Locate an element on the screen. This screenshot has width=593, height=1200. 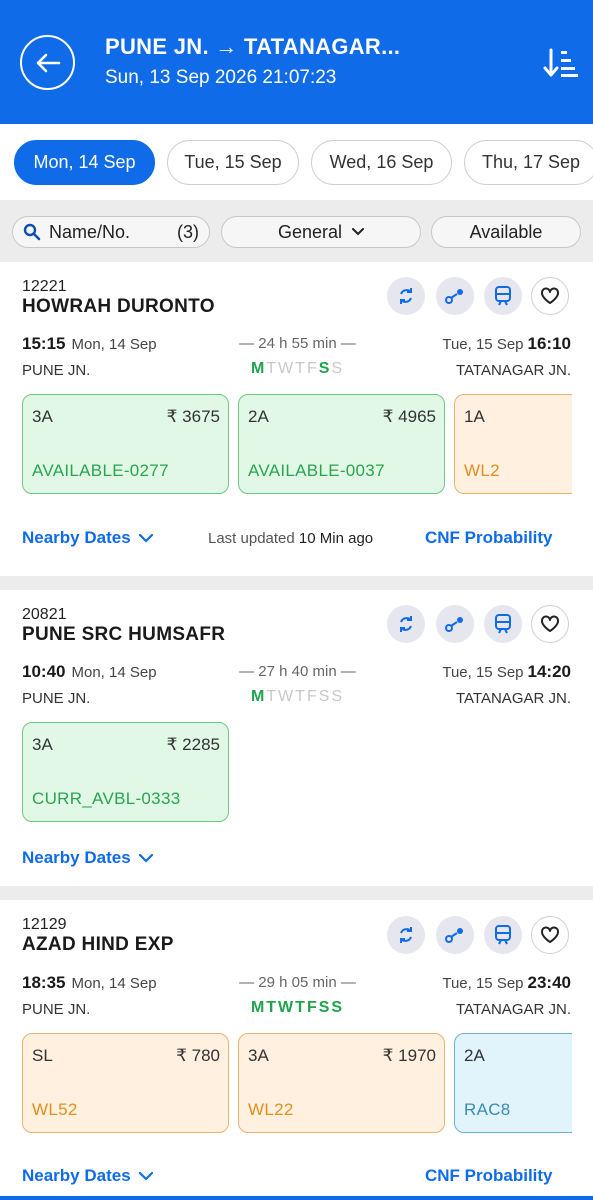
filter-bar: Name/No. (3) General Available is located at coordinates (296, 231).